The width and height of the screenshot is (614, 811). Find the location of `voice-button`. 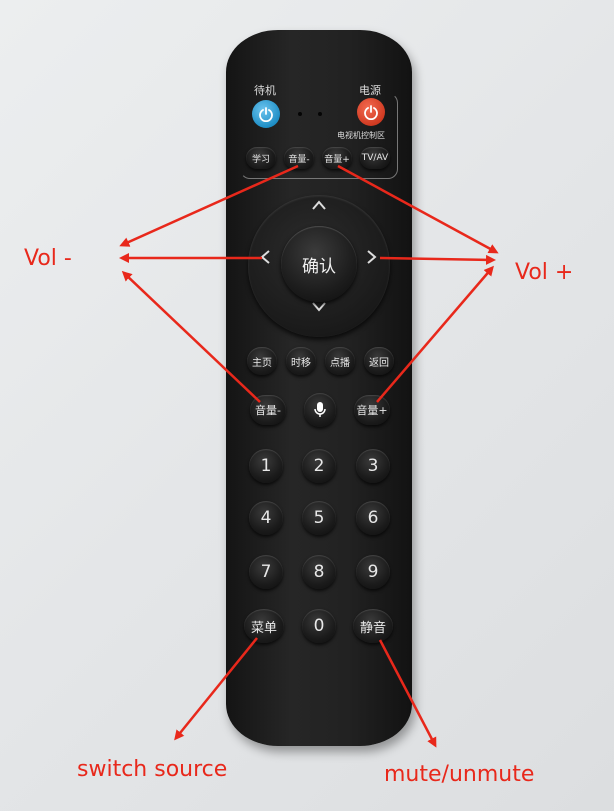

voice-button is located at coordinates (320, 410).